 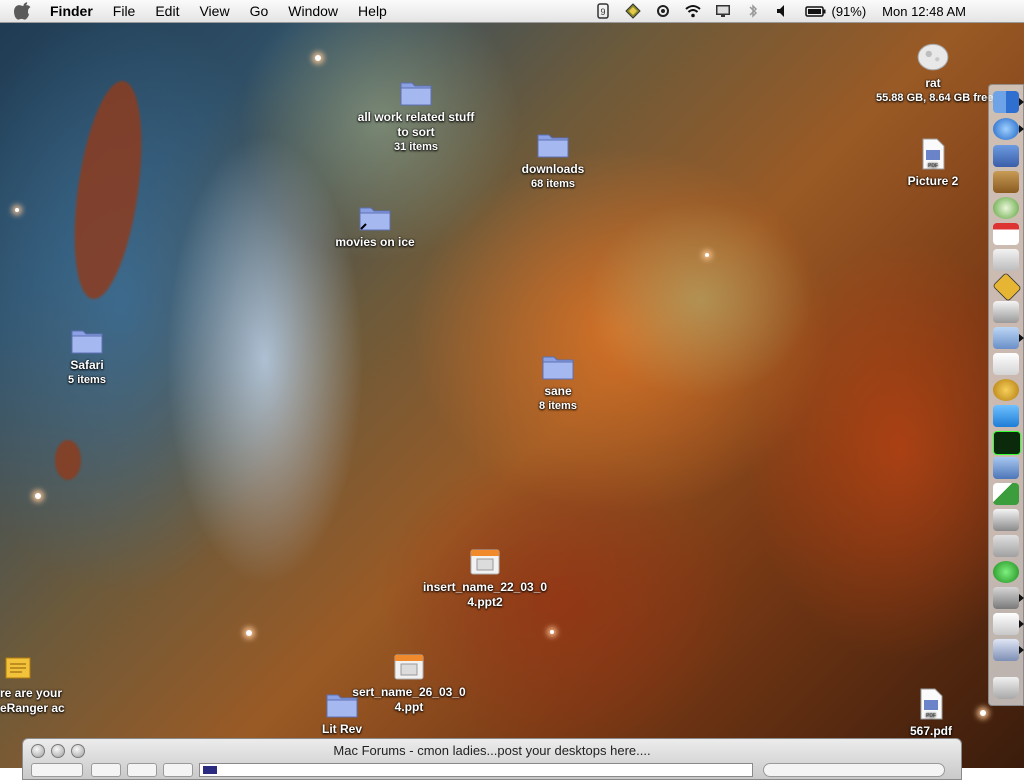 What do you see at coordinates (1006, 208) in the screenshot?
I see `itunes-dock-icon` at bounding box center [1006, 208].